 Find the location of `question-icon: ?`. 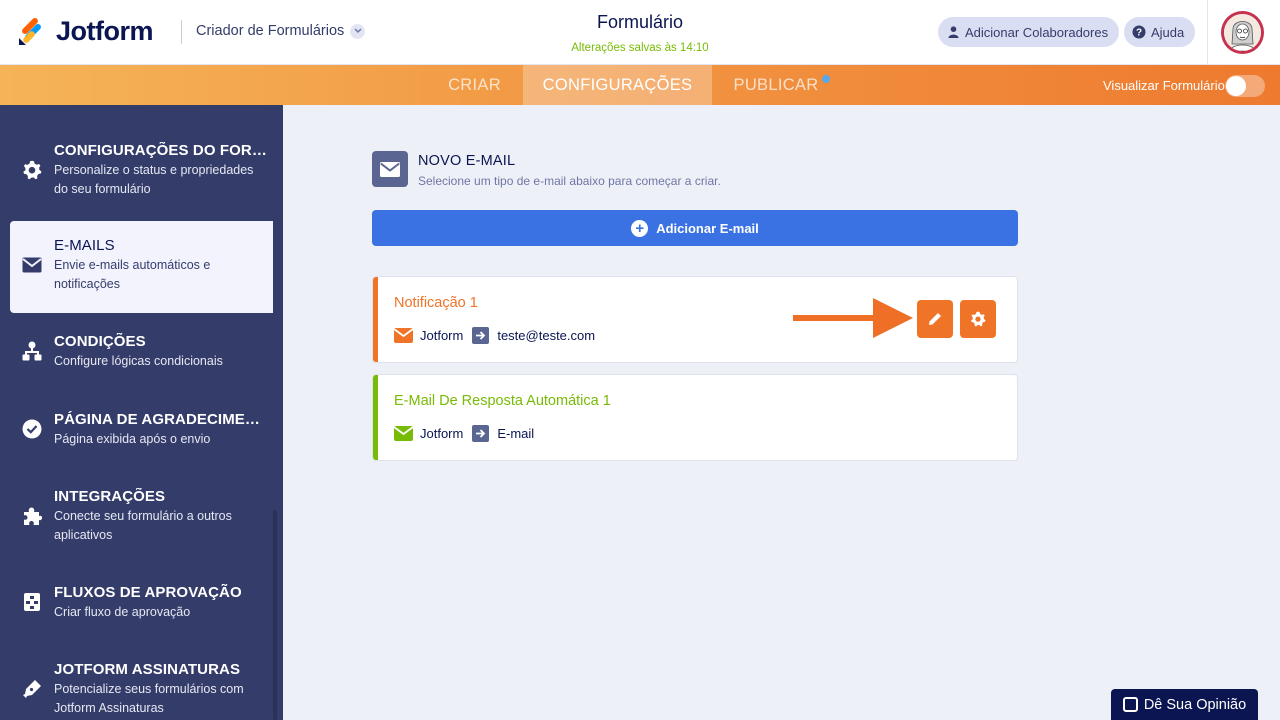

question-icon: ? is located at coordinates (1139, 32).